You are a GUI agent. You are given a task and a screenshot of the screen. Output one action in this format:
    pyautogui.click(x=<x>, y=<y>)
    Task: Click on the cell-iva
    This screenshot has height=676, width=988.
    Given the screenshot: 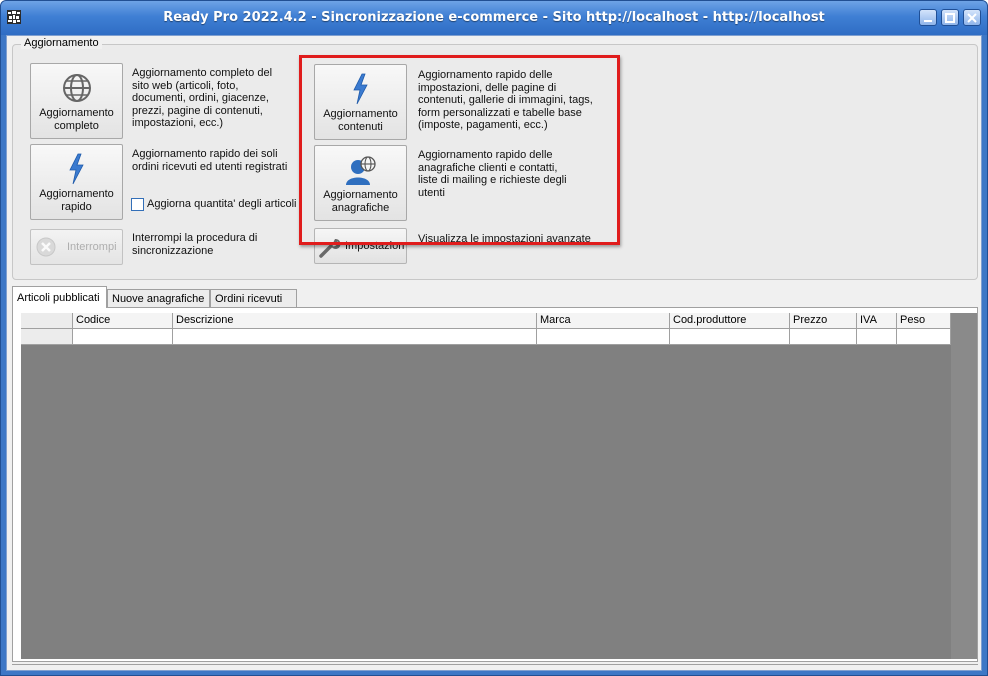 What is the action you would take?
    pyautogui.click(x=877, y=337)
    